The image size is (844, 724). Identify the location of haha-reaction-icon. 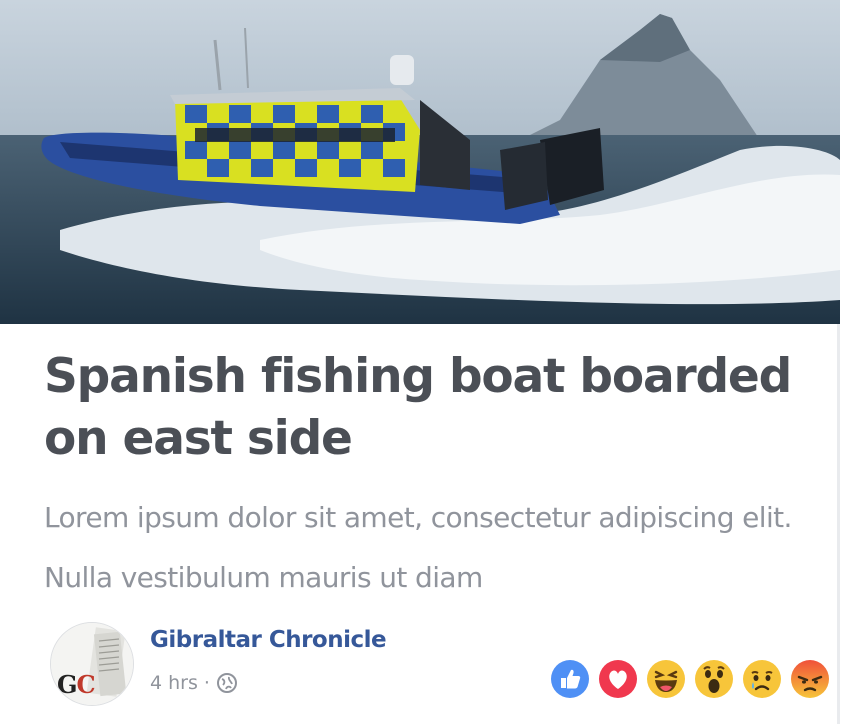
(666, 679).